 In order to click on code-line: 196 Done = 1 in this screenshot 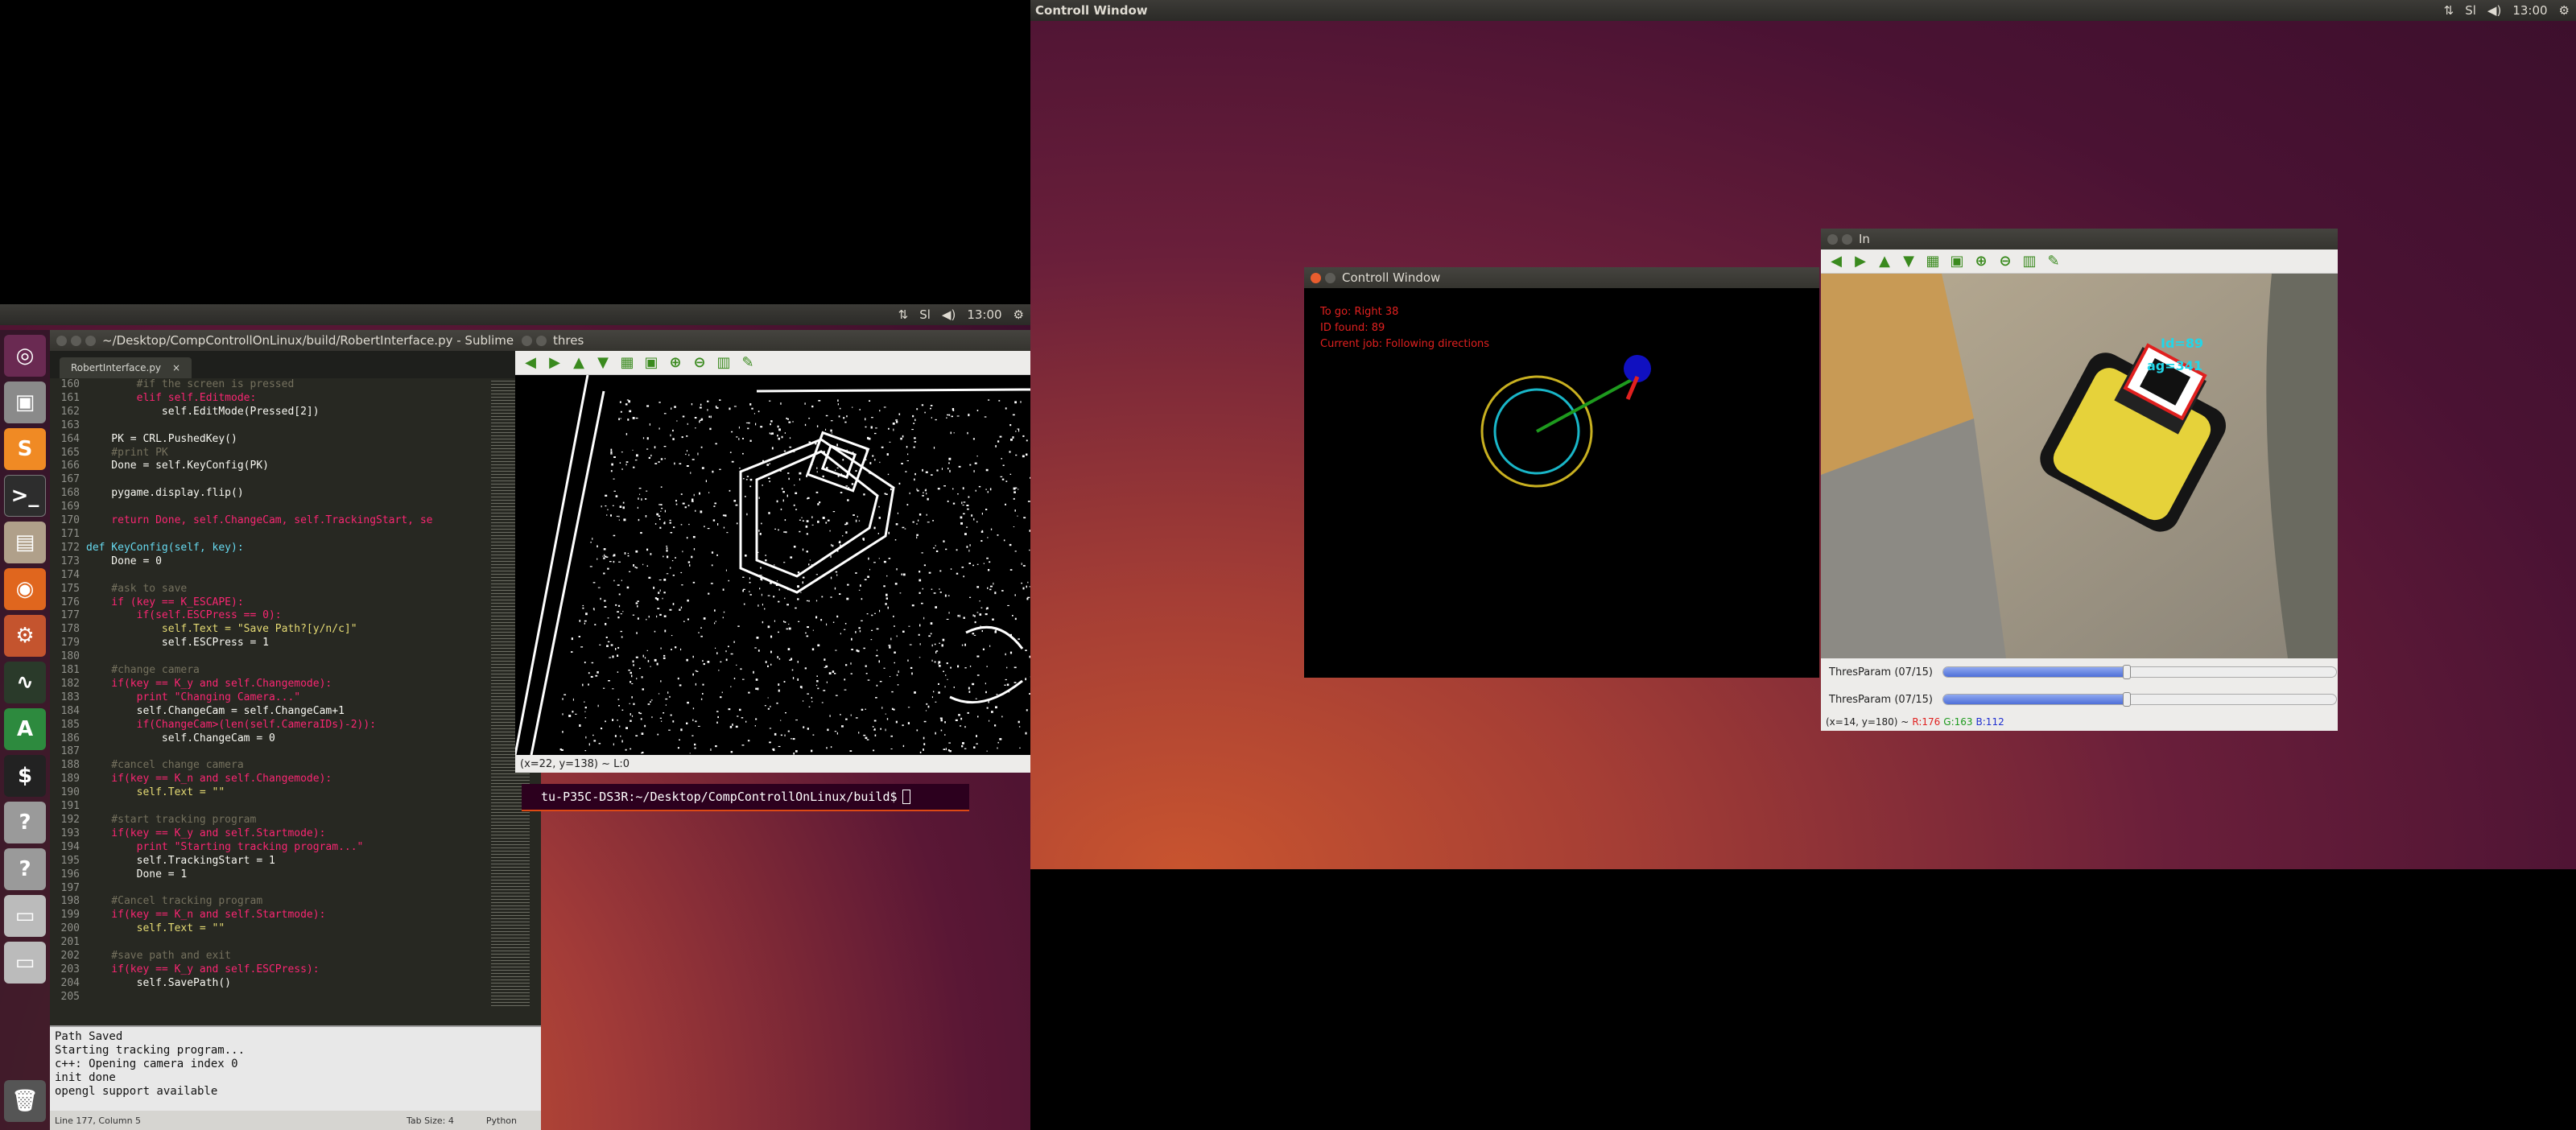, I will do `click(269, 875)`.